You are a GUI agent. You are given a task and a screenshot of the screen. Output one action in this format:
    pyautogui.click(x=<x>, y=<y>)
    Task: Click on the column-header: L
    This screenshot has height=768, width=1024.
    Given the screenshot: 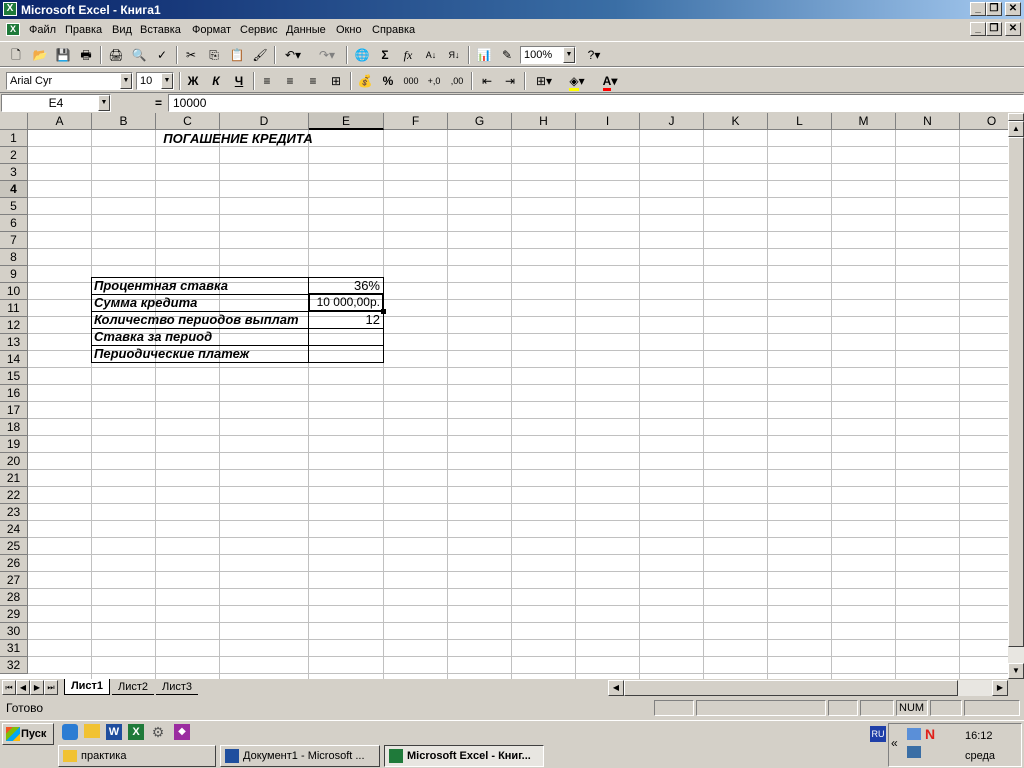 What is the action you would take?
    pyautogui.click(x=800, y=121)
    